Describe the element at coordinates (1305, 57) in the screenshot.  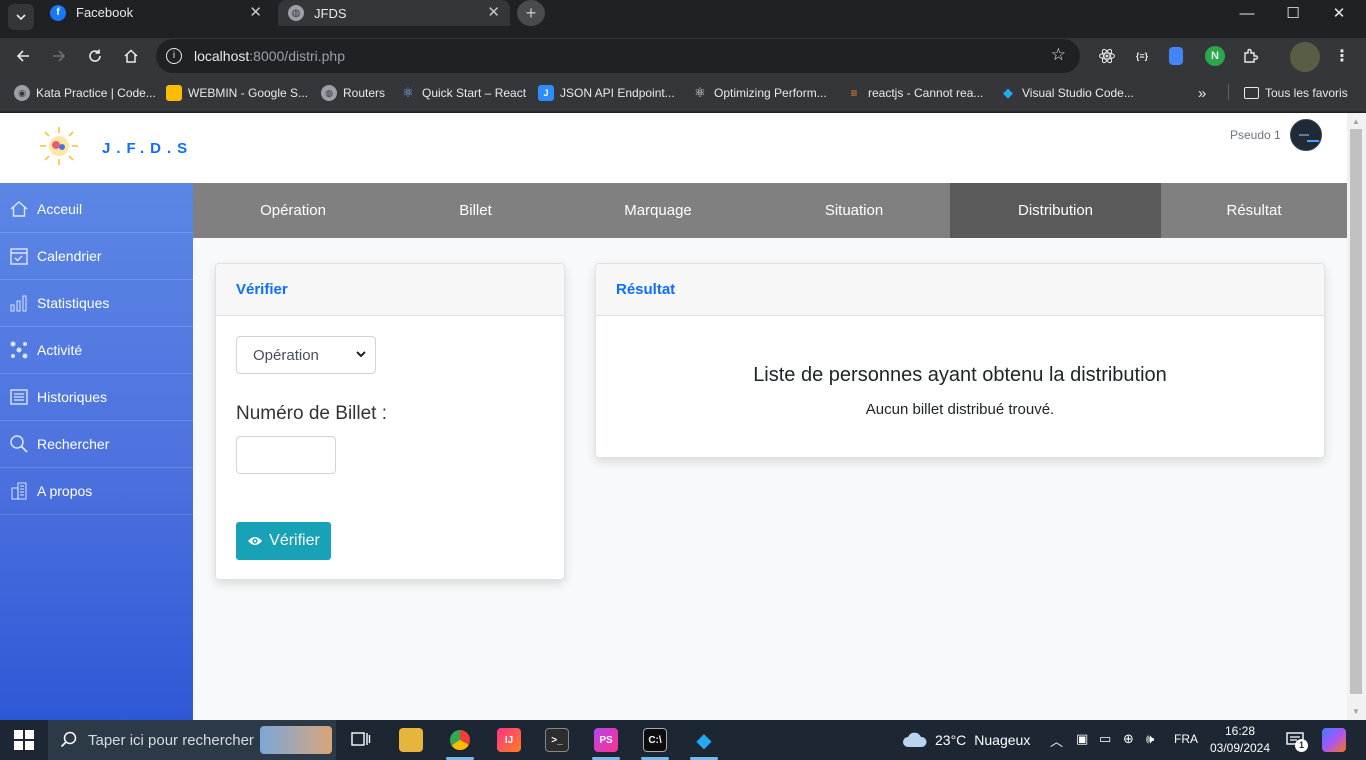
I see `profile-avatar` at that location.